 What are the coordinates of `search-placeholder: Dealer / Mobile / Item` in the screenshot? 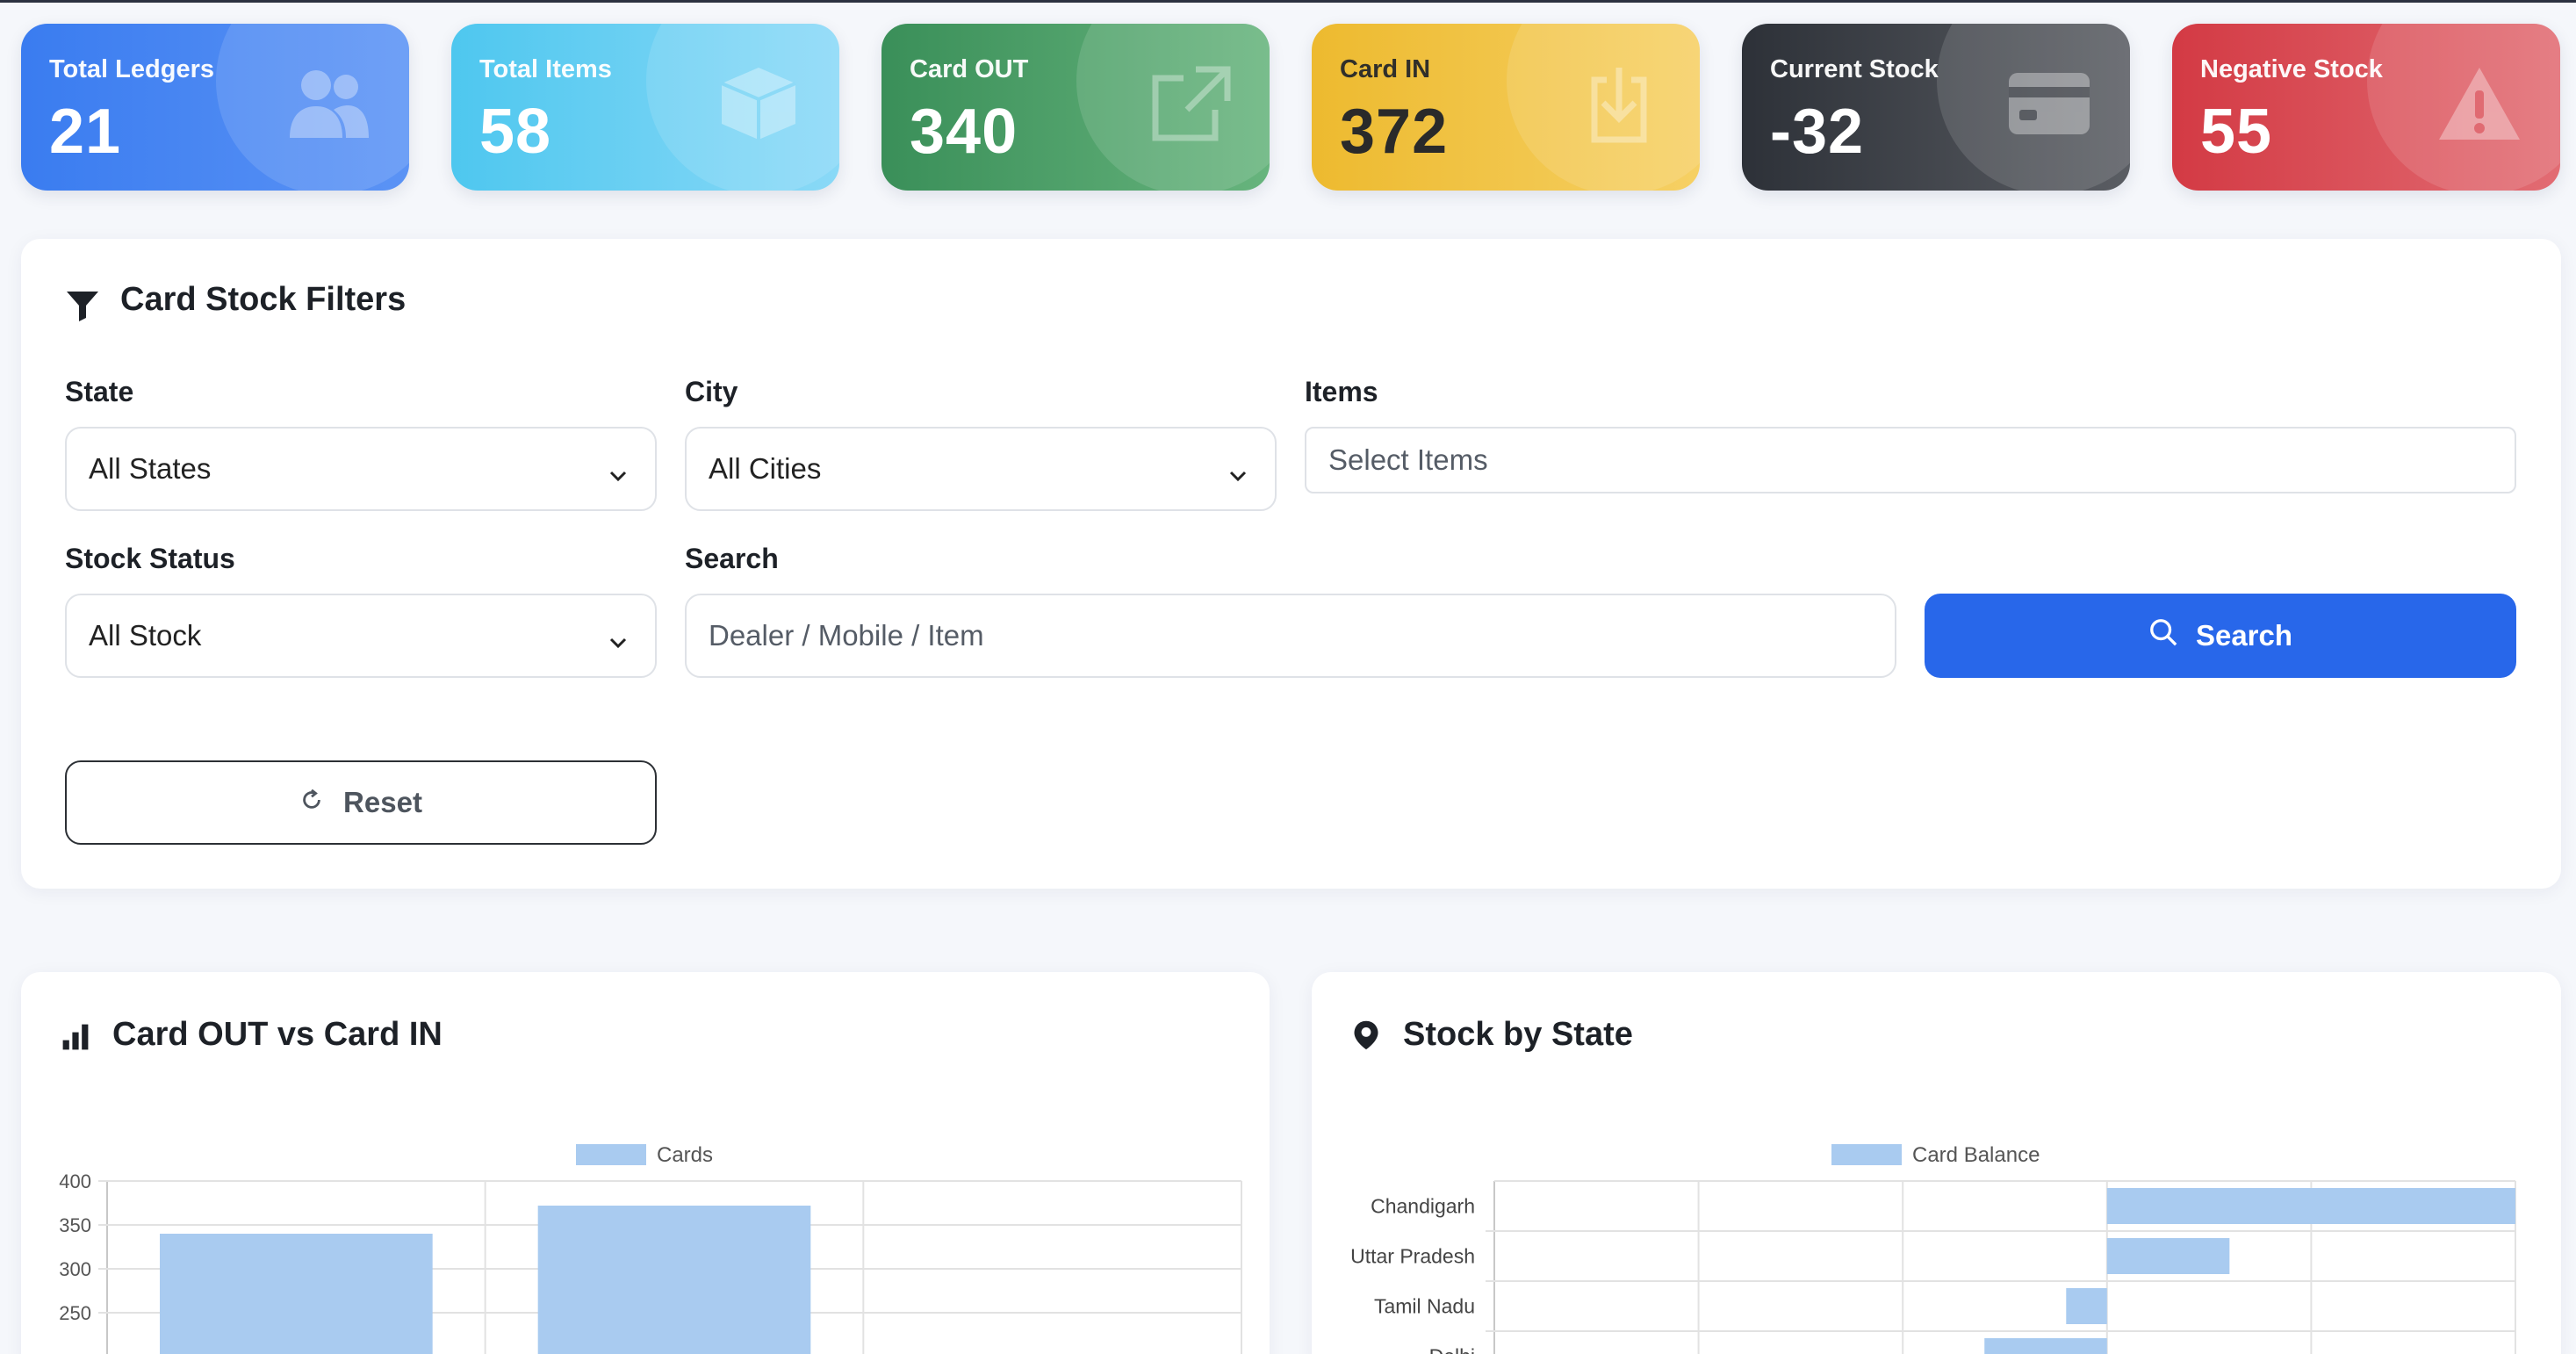 It's located at (846, 635).